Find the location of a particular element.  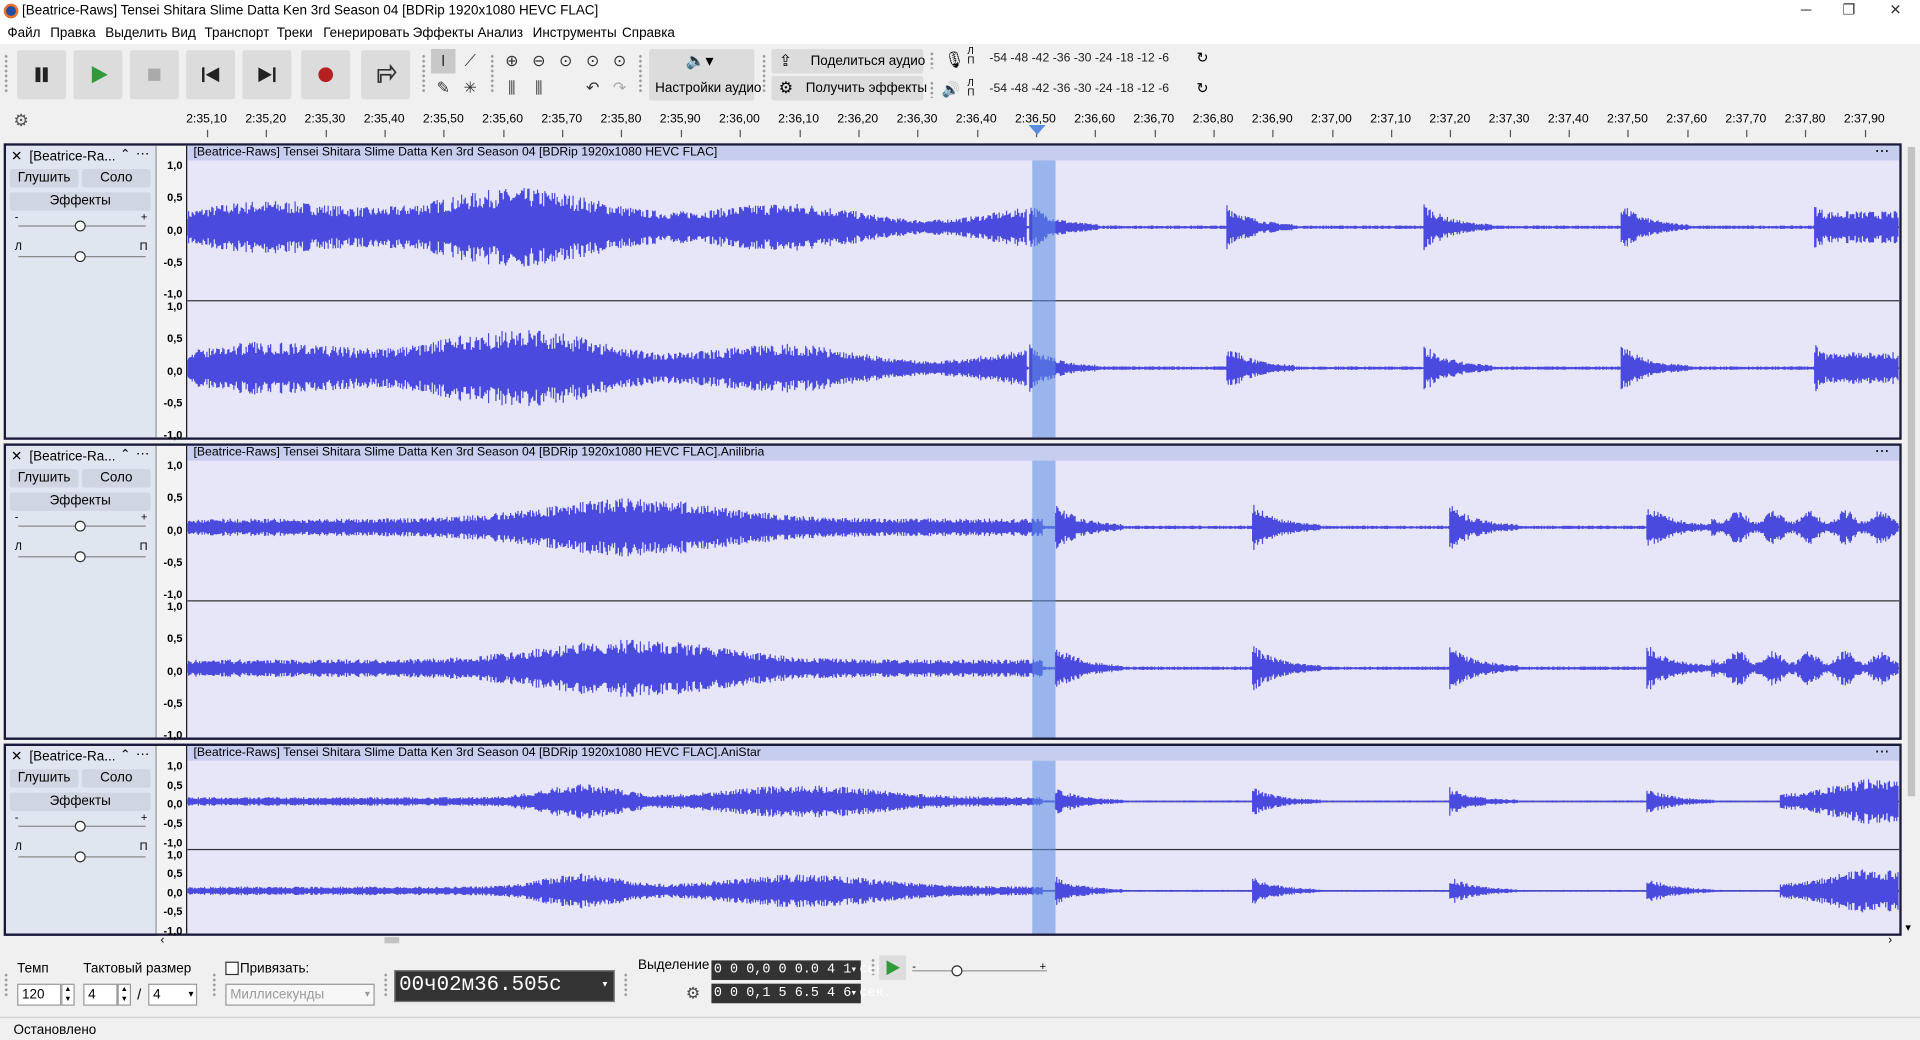

meter-stepper-icon: ▲ ▼ is located at coordinates (124, 994).